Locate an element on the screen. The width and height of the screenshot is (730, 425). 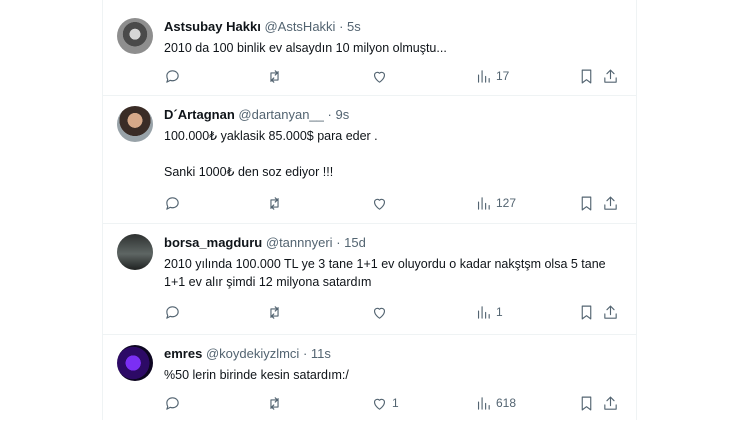
tweet-header: emres @koydekiyzlmci · 11s is located at coordinates (247, 353).